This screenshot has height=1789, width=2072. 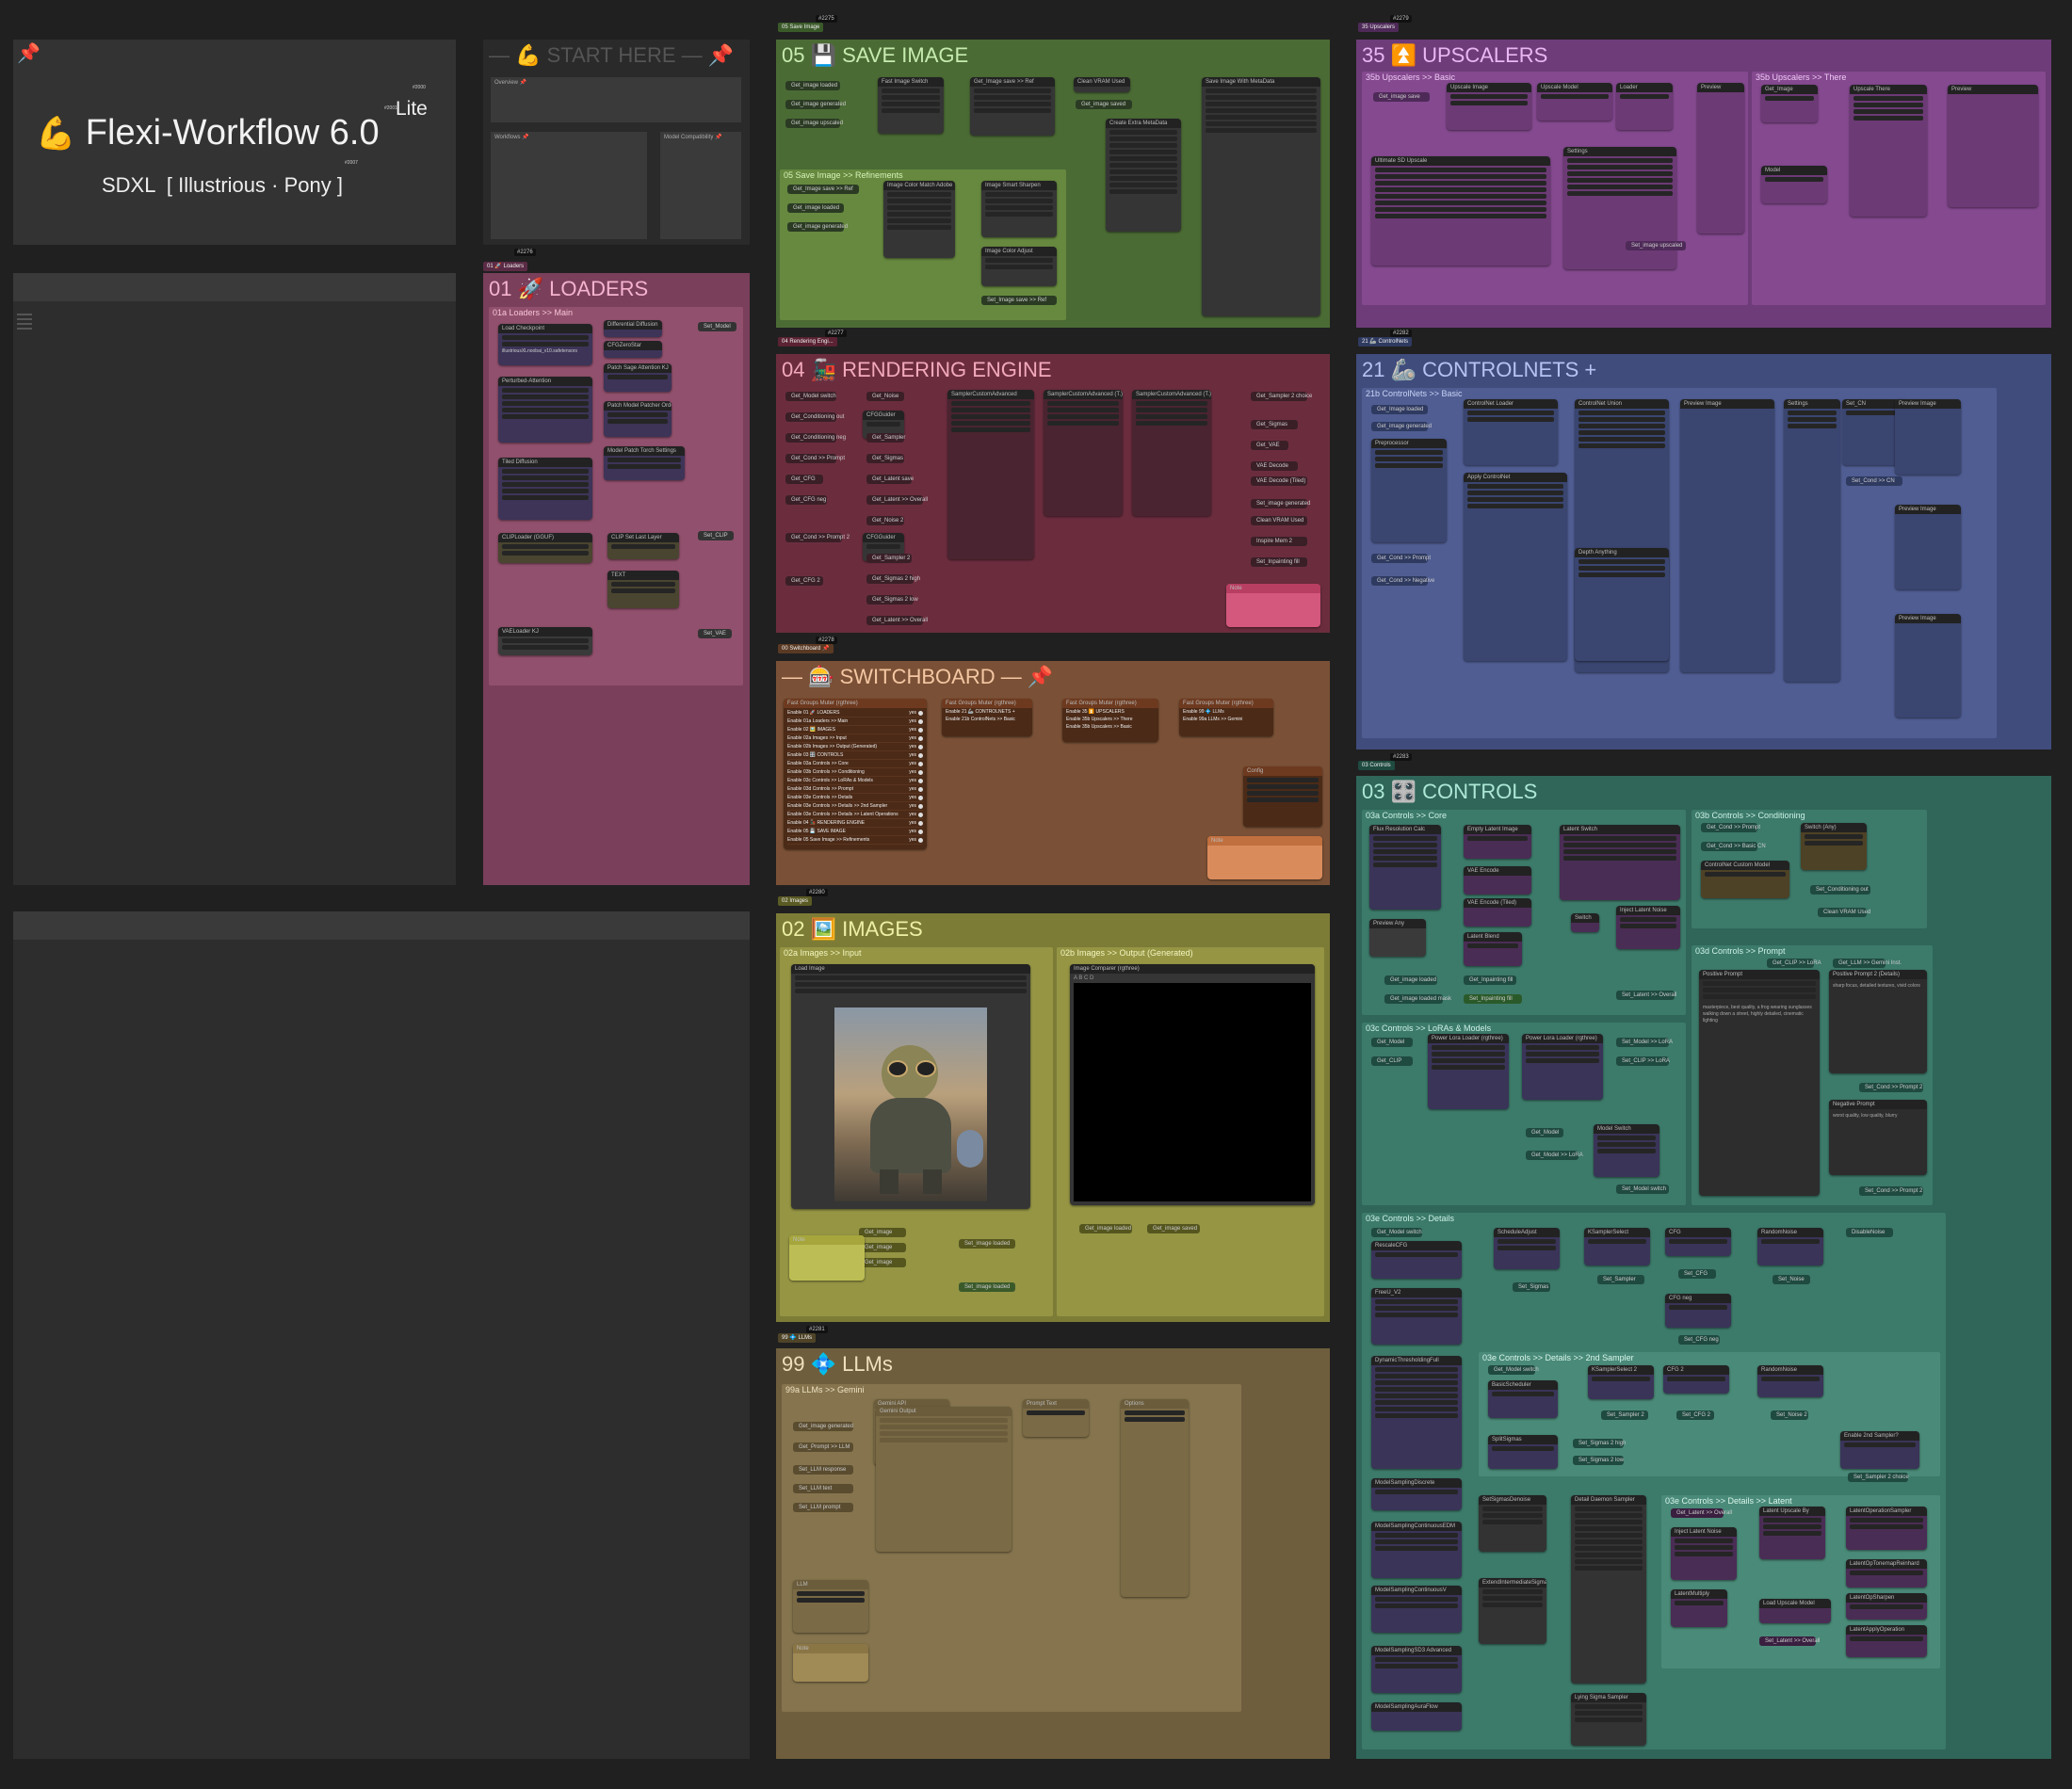 I want to click on set-sampler-choice: Set_Sampler 2 choice, so click(x=1879, y=1477).